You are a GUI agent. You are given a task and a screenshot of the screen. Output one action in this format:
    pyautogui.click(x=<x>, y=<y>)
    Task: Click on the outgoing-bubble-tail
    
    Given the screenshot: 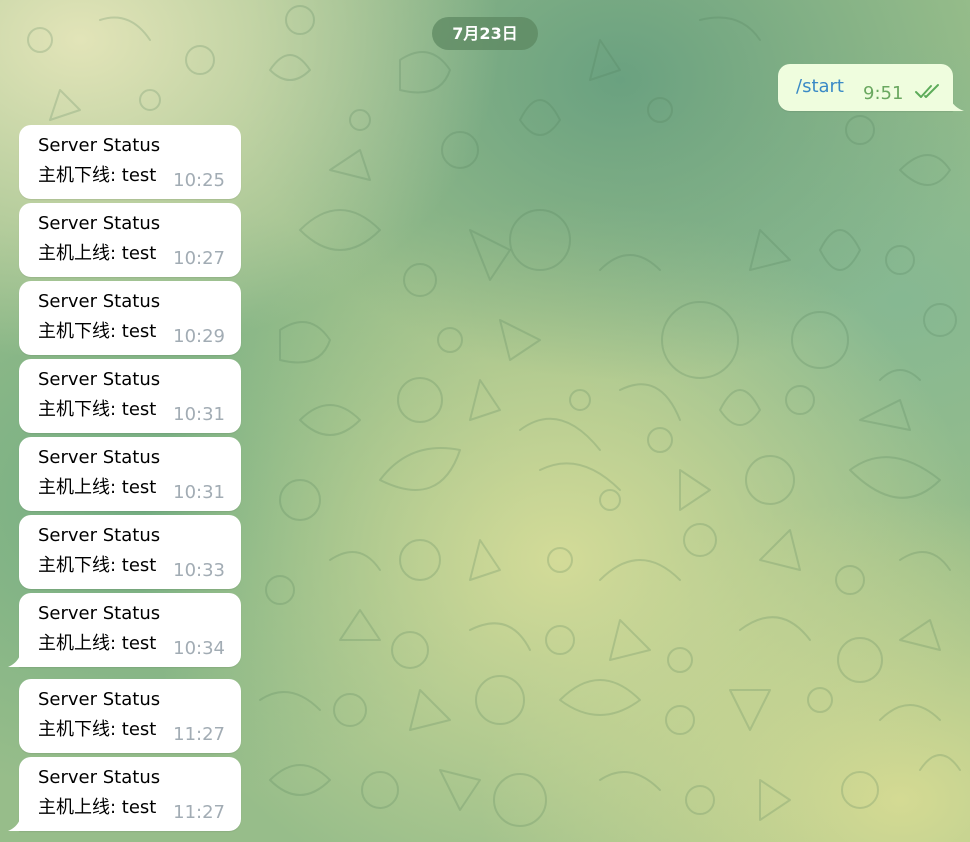 What is the action you would take?
    pyautogui.click(x=957, y=105)
    